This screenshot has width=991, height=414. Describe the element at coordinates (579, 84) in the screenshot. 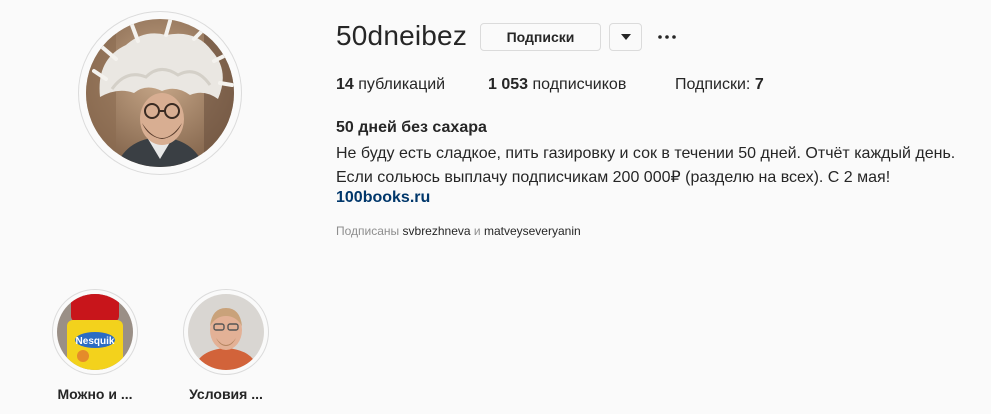

I see `followers-label: подписчиков` at that location.